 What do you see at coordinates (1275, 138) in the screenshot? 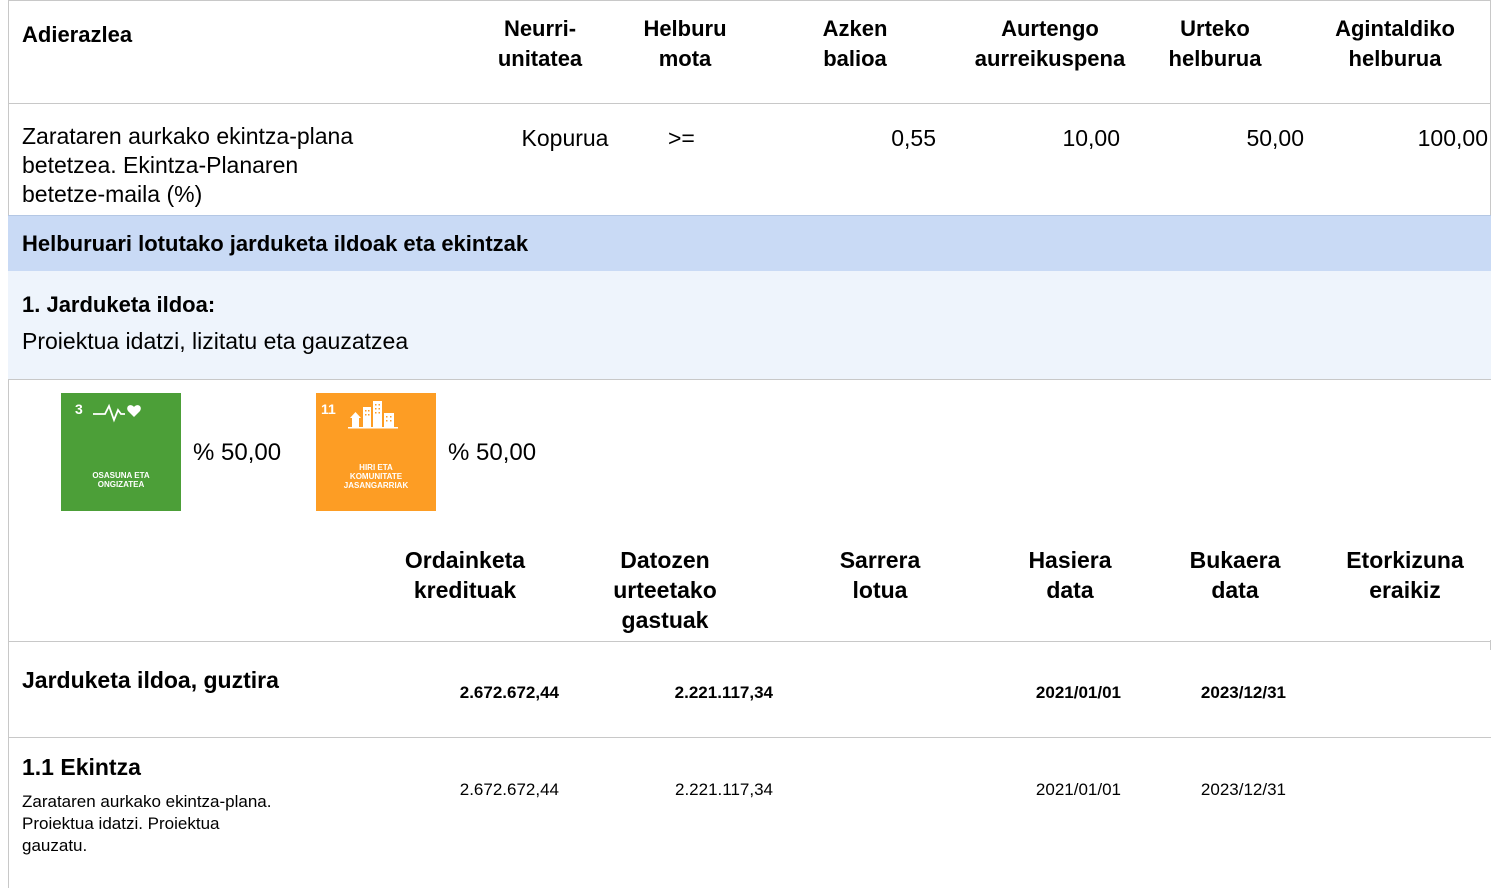
I see `indicator-annual: 50,00` at bounding box center [1275, 138].